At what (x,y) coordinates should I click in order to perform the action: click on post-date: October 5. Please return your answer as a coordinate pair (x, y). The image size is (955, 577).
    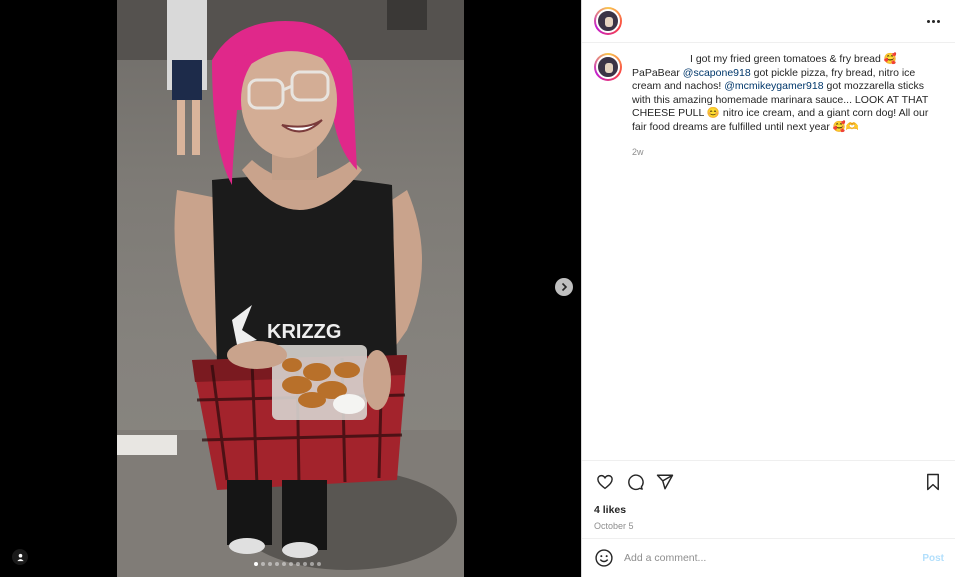
    Looking at the image, I should click on (614, 526).